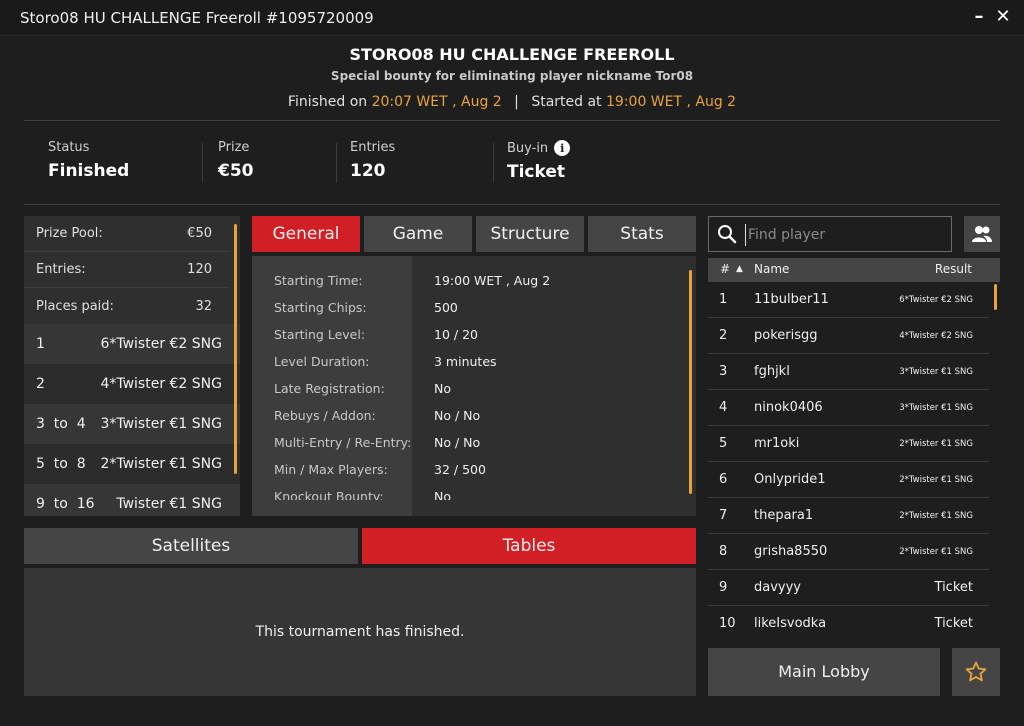 This screenshot has height=726, width=1024. I want to click on sort-arrow-icon: ▲, so click(739, 269).